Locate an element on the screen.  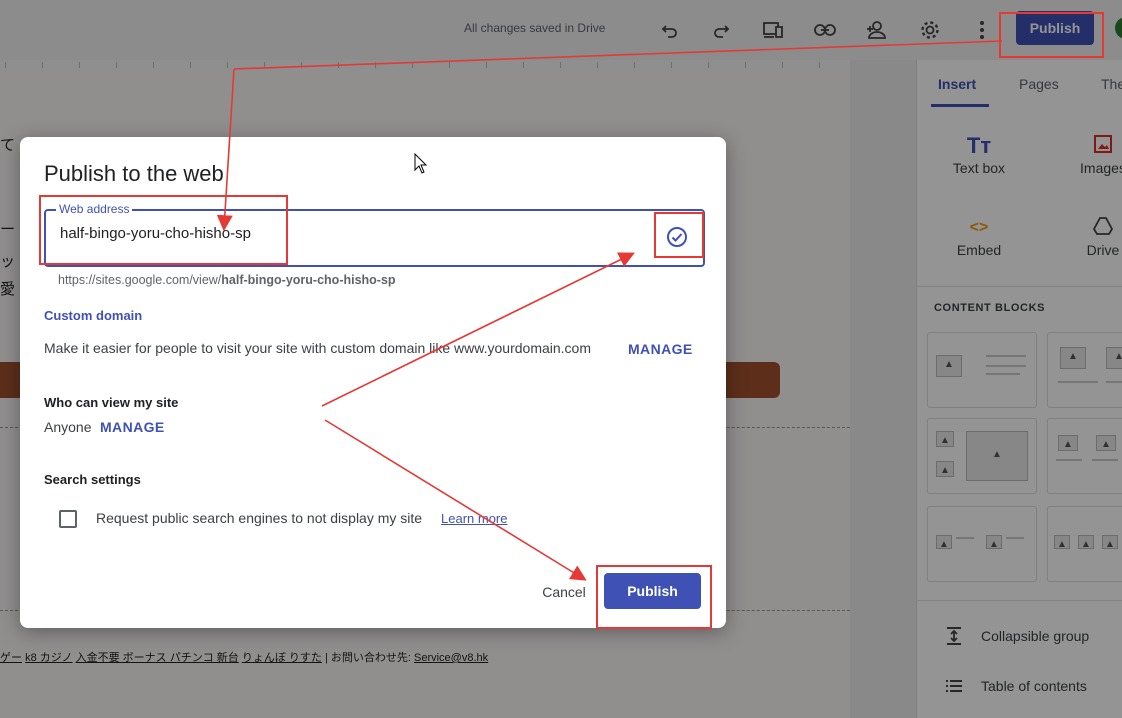
who-can-view-heading: Who can view my site is located at coordinates (111, 402).